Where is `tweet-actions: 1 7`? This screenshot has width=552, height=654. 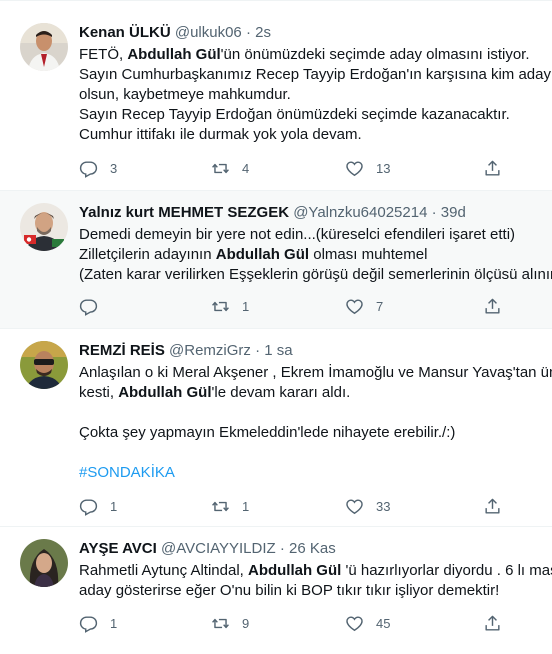 tweet-actions: 1 7 is located at coordinates (299, 306).